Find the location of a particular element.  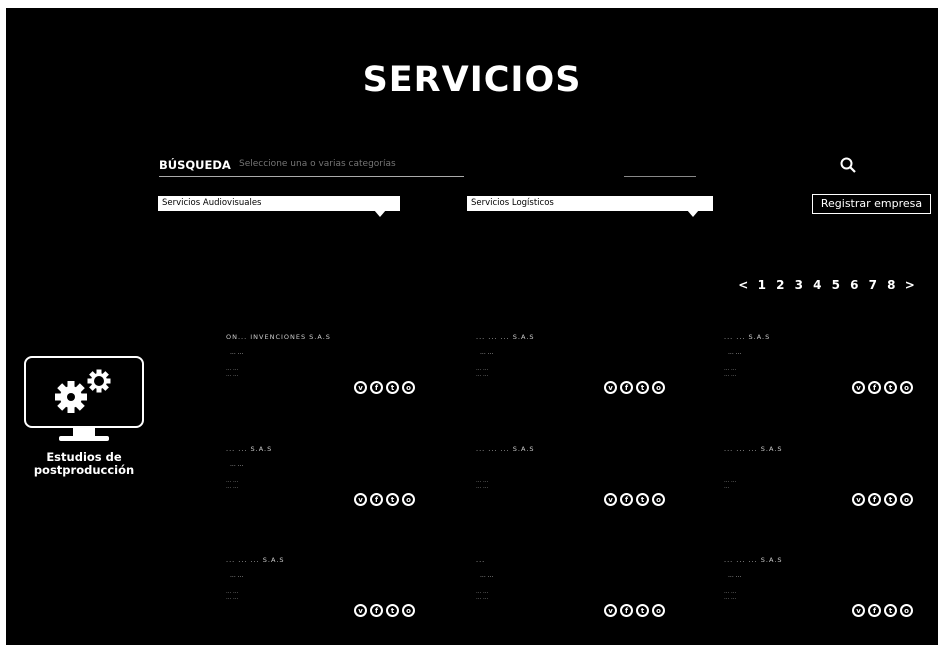

page-1-link: 1 is located at coordinates (762, 285).